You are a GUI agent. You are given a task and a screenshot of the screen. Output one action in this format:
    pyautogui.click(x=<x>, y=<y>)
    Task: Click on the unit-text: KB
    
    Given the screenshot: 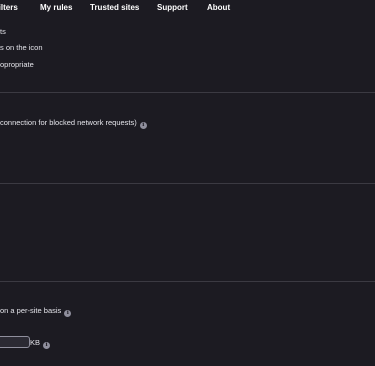 What is the action you would take?
    pyautogui.click(x=35, y=342)
    